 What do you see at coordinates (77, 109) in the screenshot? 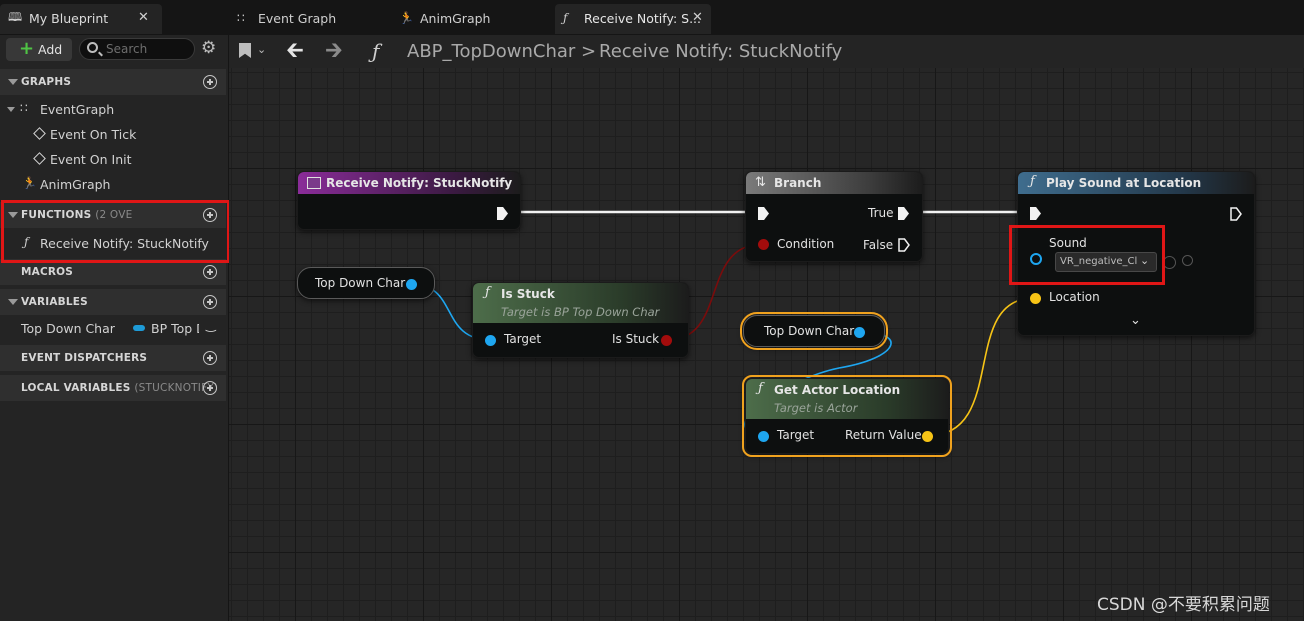
I see `tree-item-label: EventGraph` at bounding box center [77, 109].